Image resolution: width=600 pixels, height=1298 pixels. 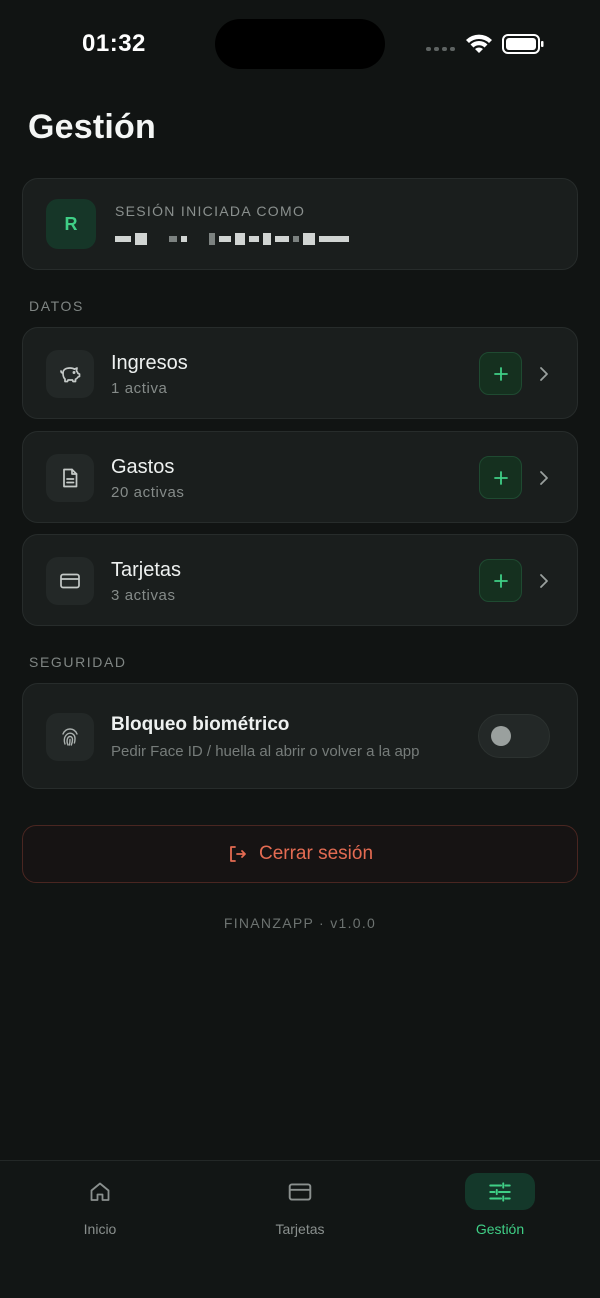 I want to click on add-tarjeta-button, so click(x=500, y=580).